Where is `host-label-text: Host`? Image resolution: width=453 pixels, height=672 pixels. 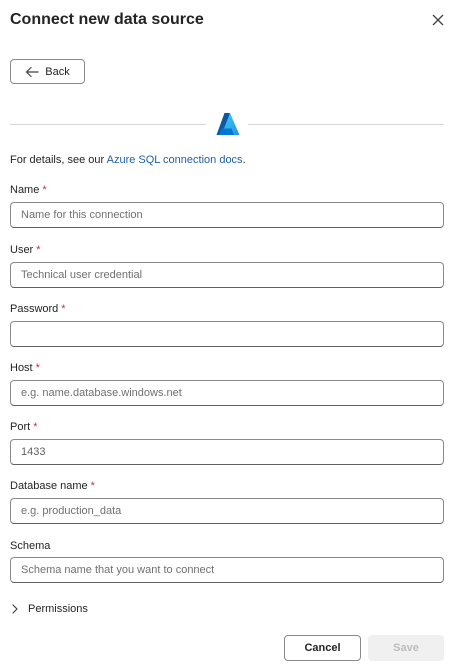 host-label-text: Host is located at coordinates (21, 368).